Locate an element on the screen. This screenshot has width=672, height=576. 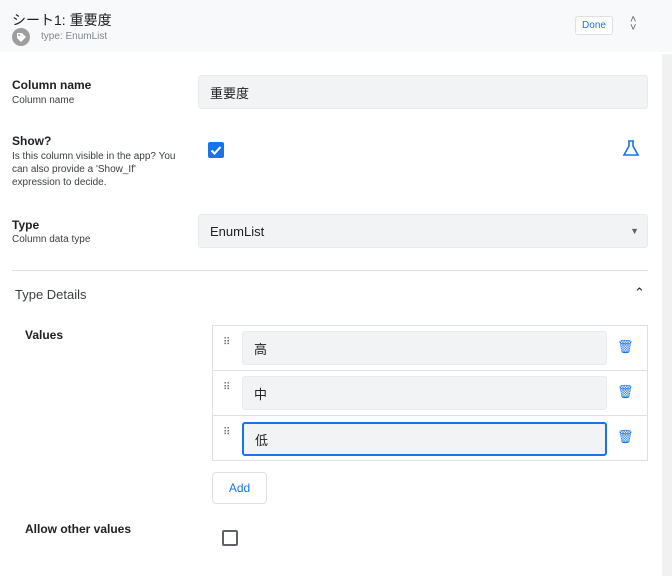
values-label: Values is located at coordinates (44, 335).